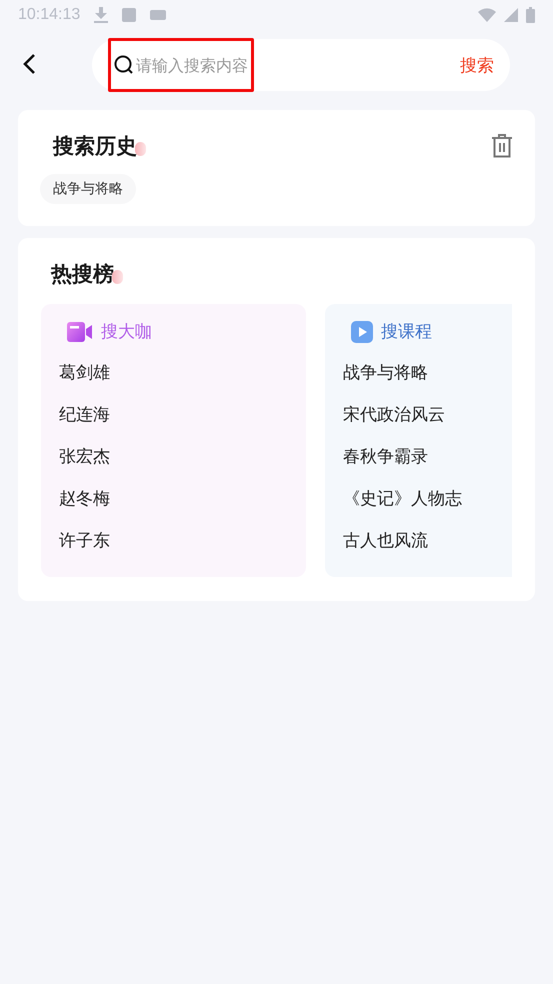 This screenshot has height=984, width=553. Describe the element at coordinates (124, 65) in the screenshot. I see `search-icon` at that location.